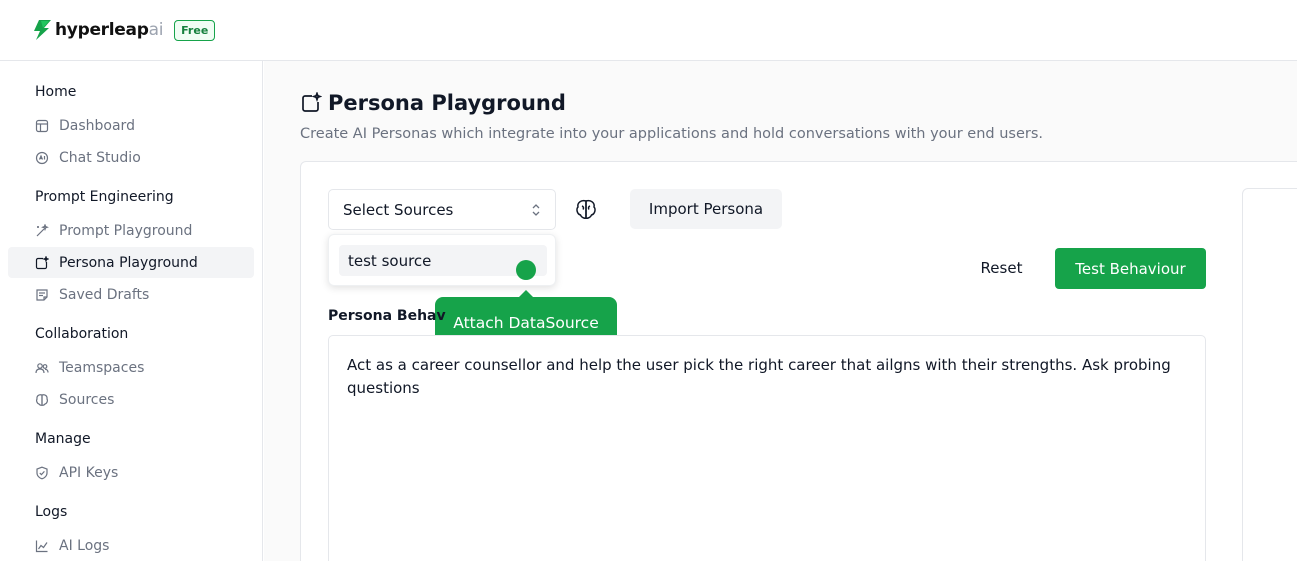 The image size is (1297, 561). What do you see at coordinates (126, 230) in the screenshot?
I see `sidebar-item-label: Prompt Playground` at bounding box center [126, 230].